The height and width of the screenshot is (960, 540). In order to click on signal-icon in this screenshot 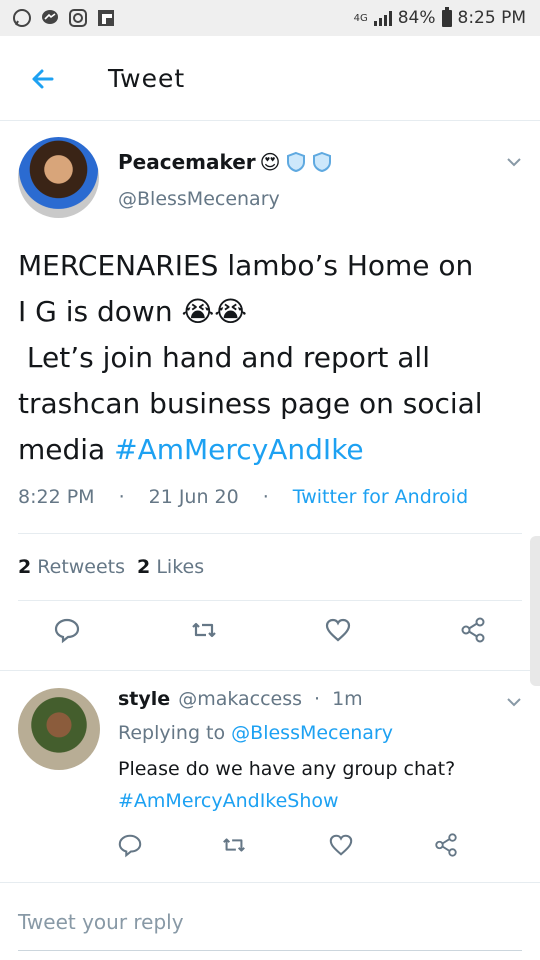, I will do `click(382, 18)`.